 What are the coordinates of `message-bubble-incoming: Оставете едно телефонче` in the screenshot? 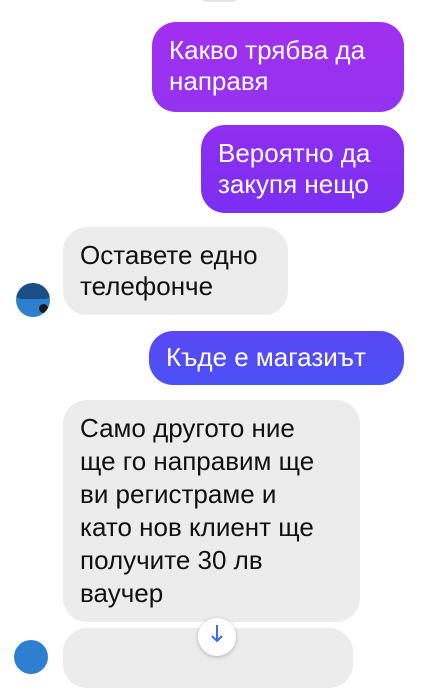 It's located at (175, 271).